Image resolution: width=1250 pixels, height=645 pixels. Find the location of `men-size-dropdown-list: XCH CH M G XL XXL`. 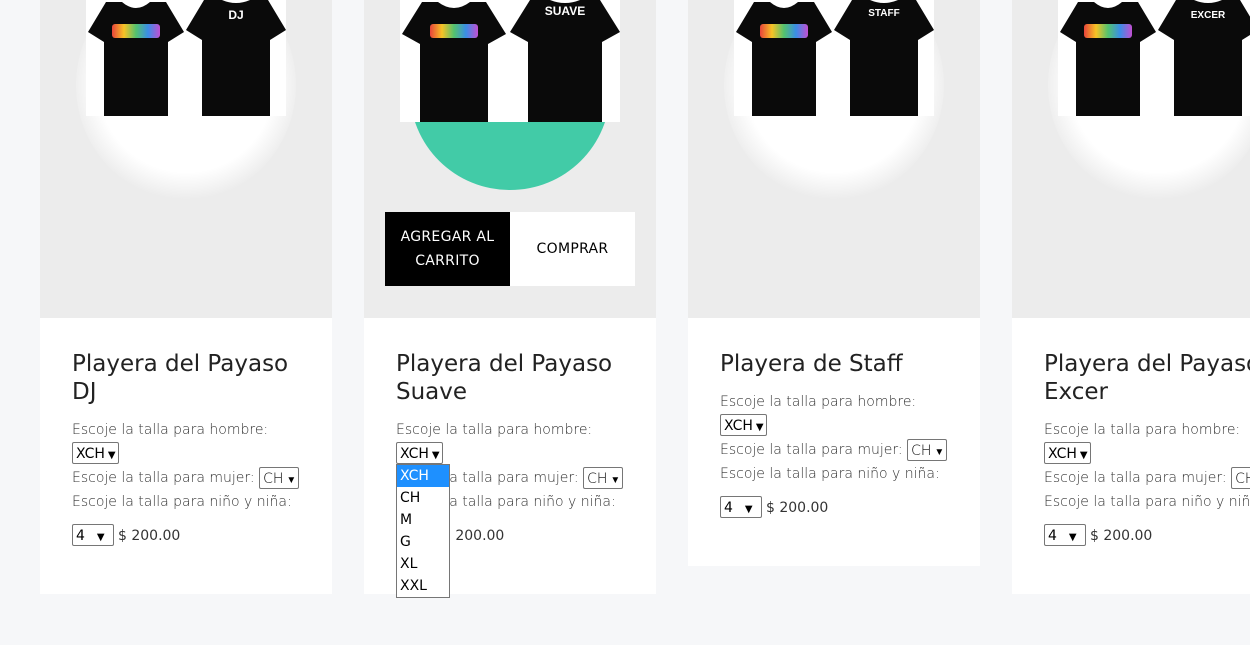

men-size-dropdown-list: XCH CH M G XL XXL is located at coordinates (423, 531).